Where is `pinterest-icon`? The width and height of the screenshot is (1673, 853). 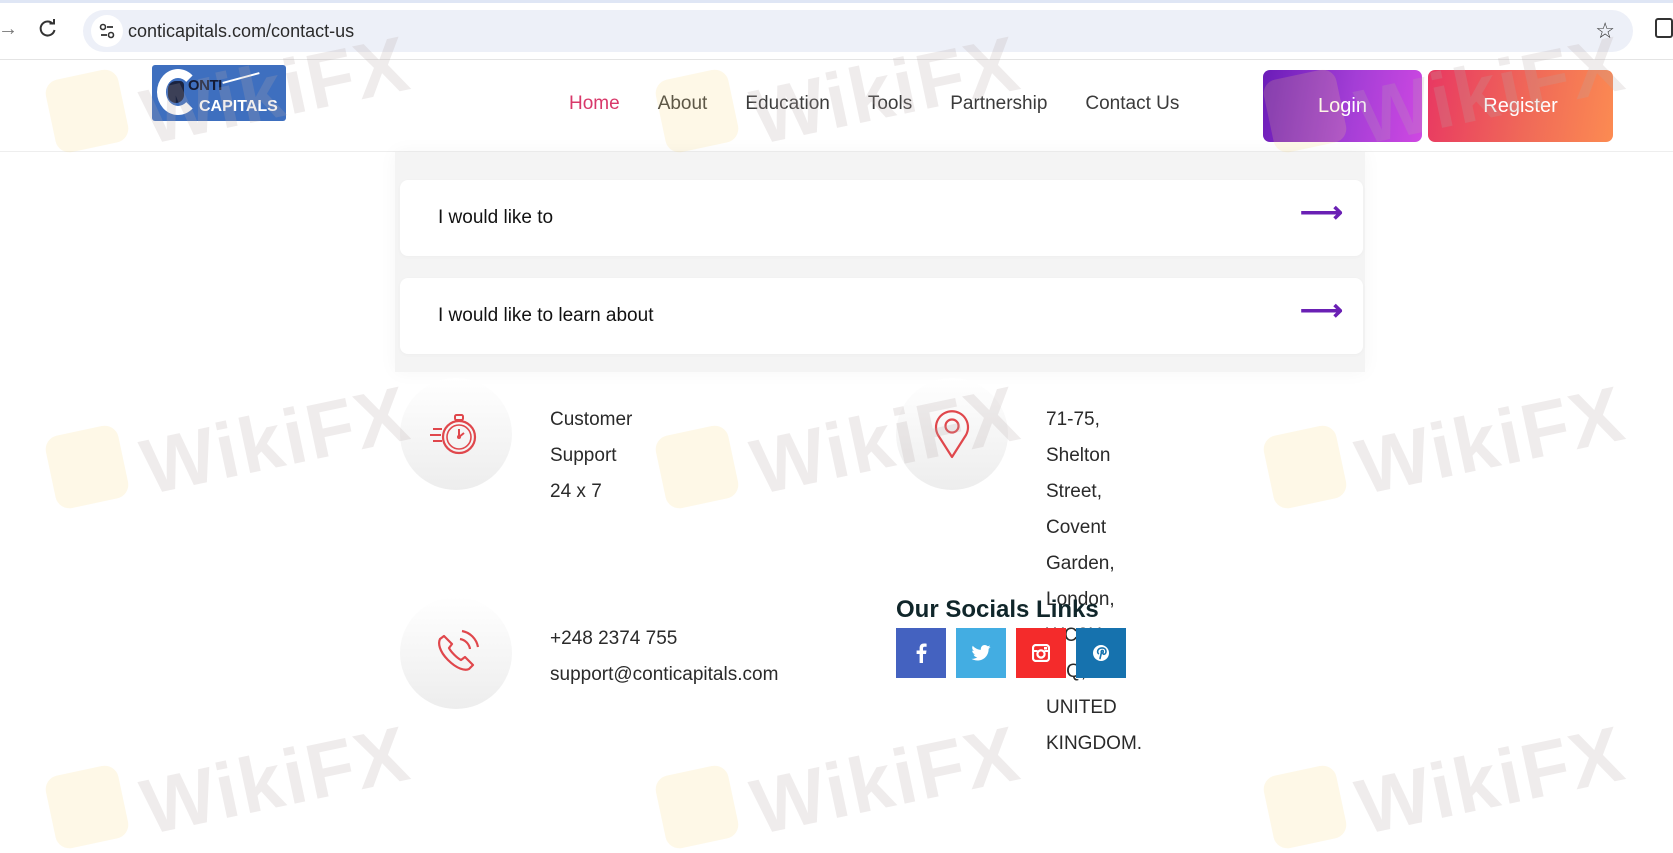
pinterest-icon is located at coordinates (1101, 653).